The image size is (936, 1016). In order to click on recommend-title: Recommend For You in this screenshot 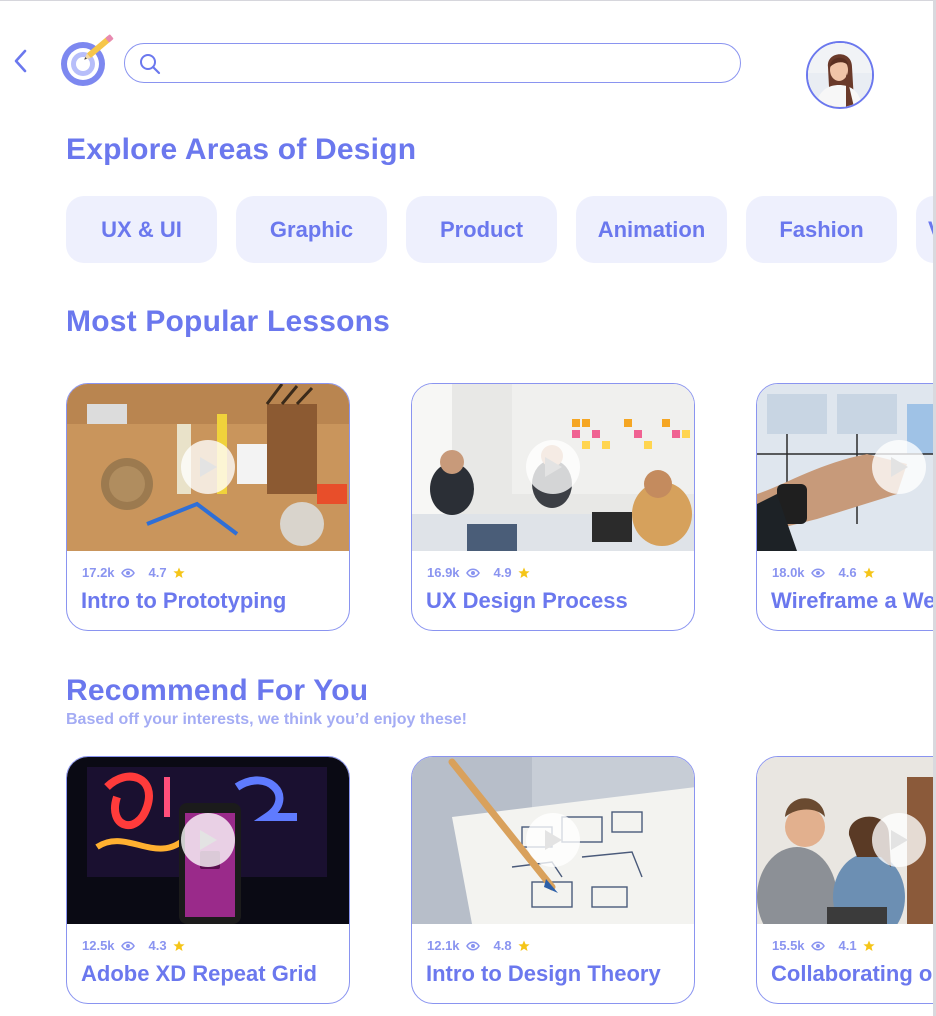, I will do `click(217, 690)`.